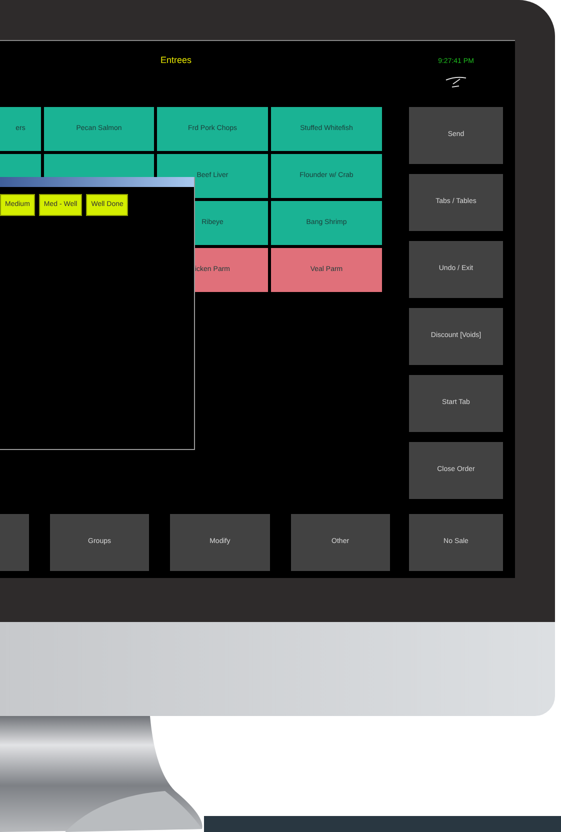 This screenshot has width=561, height=832. What do you see at coordinates (176, 60) in the screenshot?
I see `screen-title: Entrees` at bounding box center [176, 60].